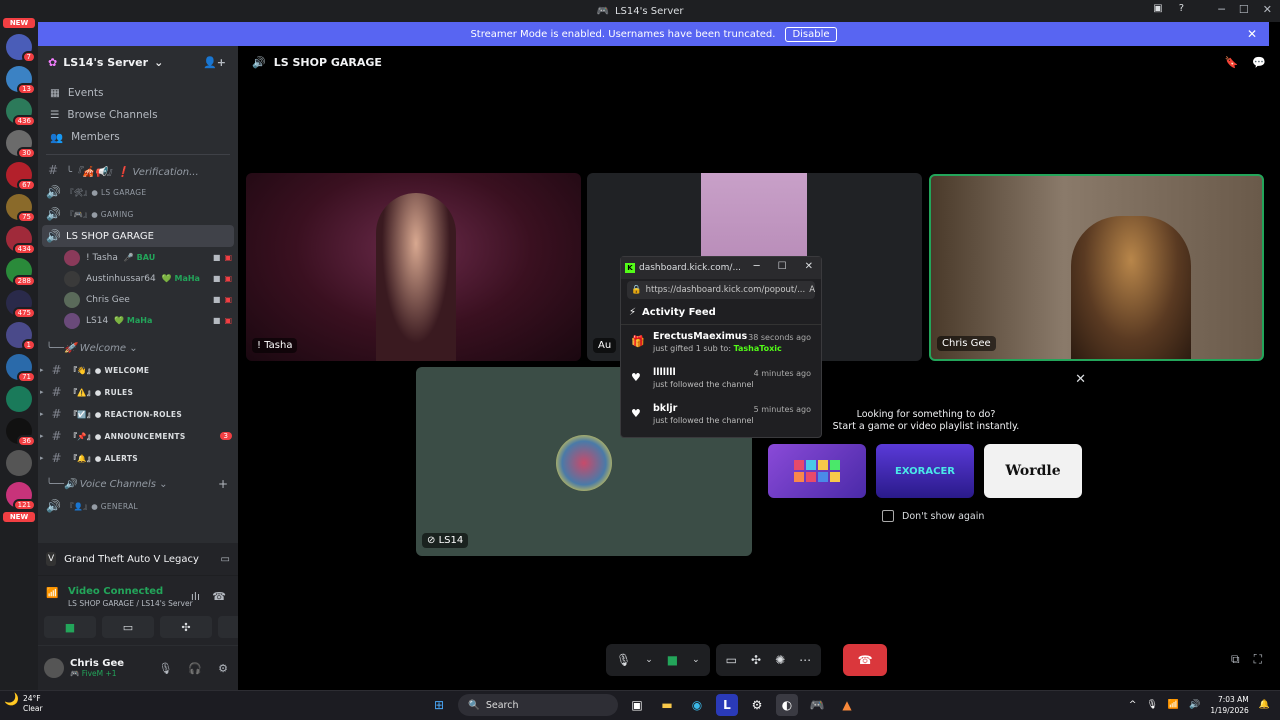 The height and width of the screenshot is (720, 1280). Describe the element at coordinates (811, 34) in the screenshot. I see `disable-streamer-mode-button: Disable` at that location.